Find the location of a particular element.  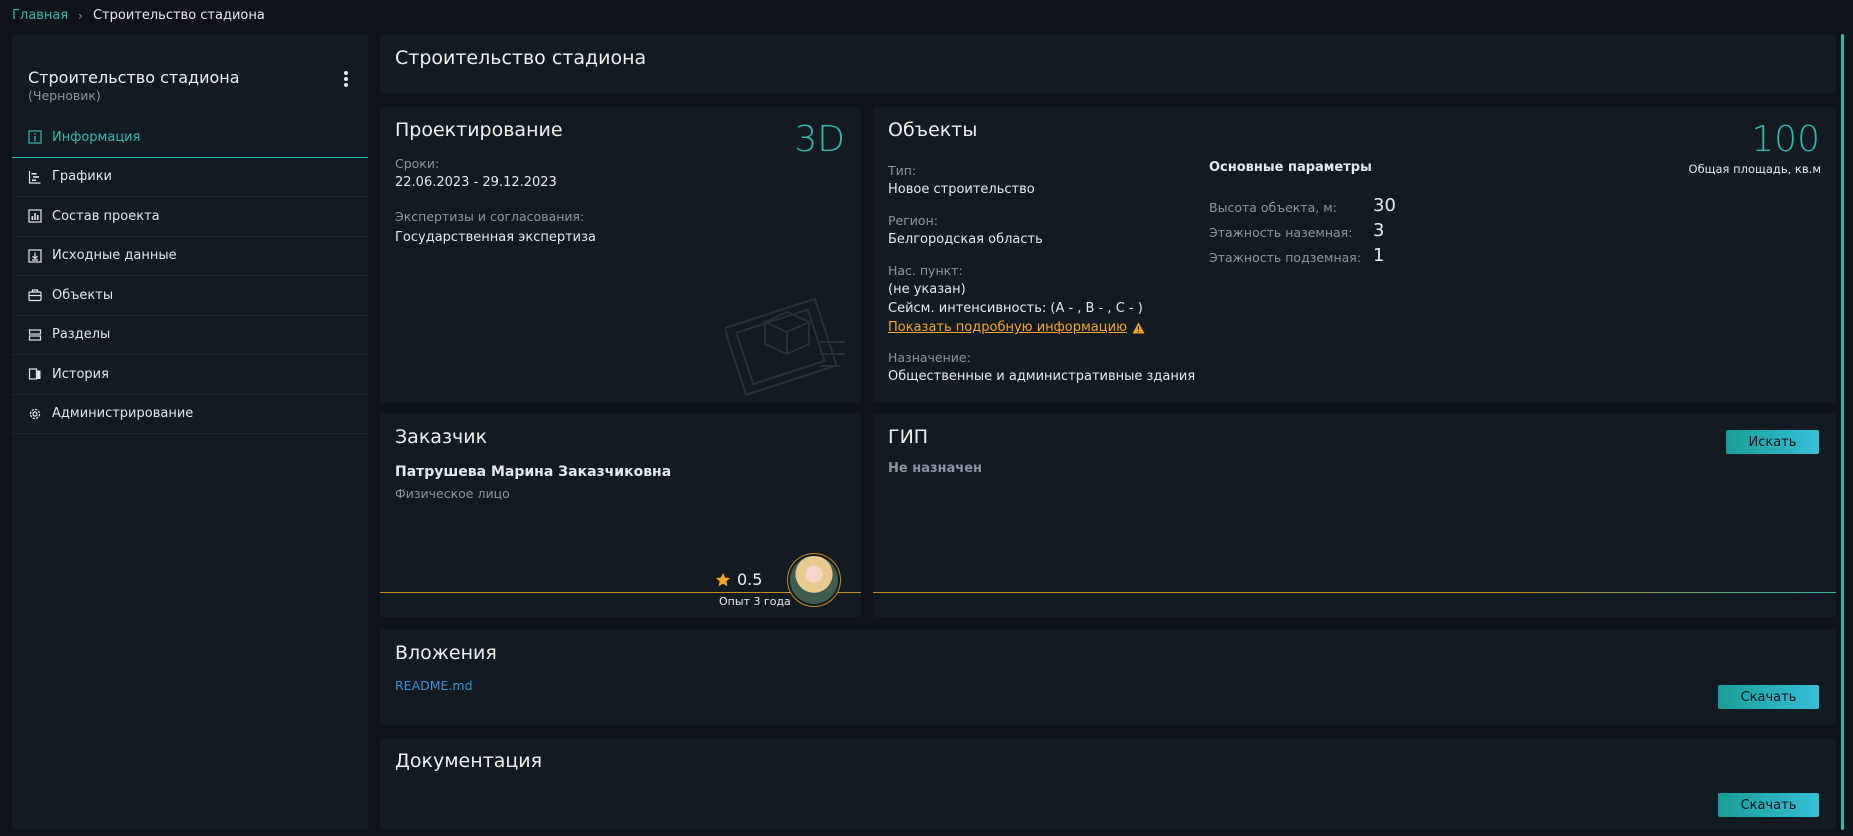

type-label: Тип: is located at coordinates (902, 170).